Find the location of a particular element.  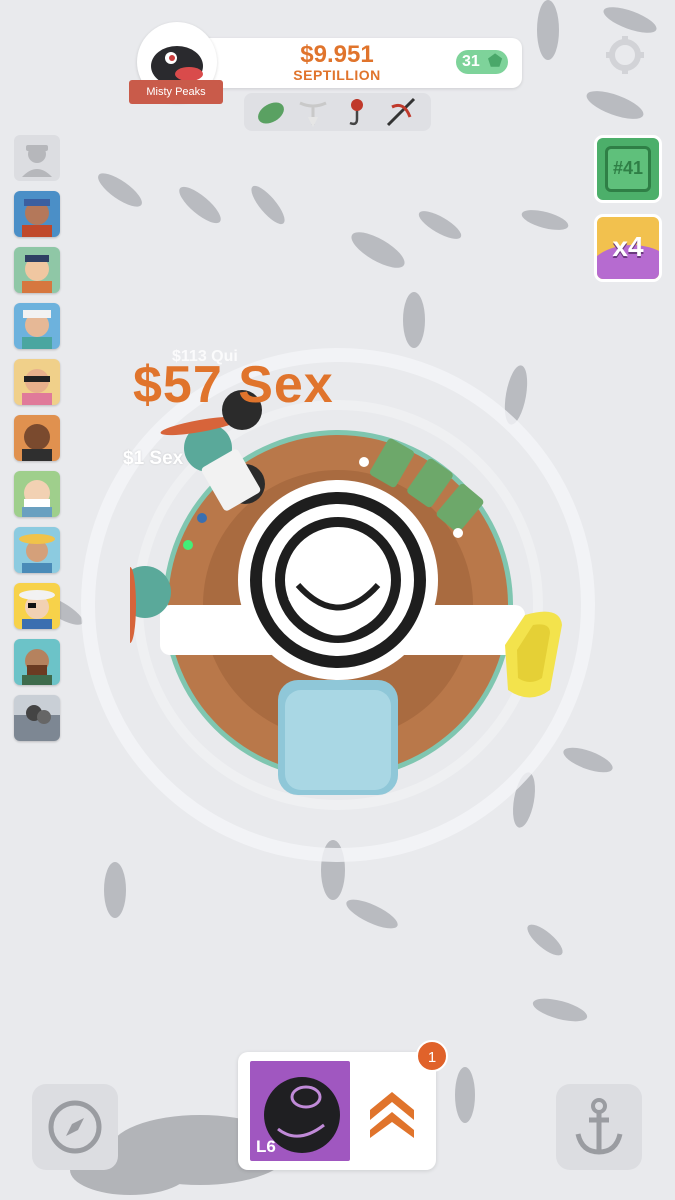

money-panel: $9.951 SEPTILLION 31 ⬟ is located at coordinates (357, 63).